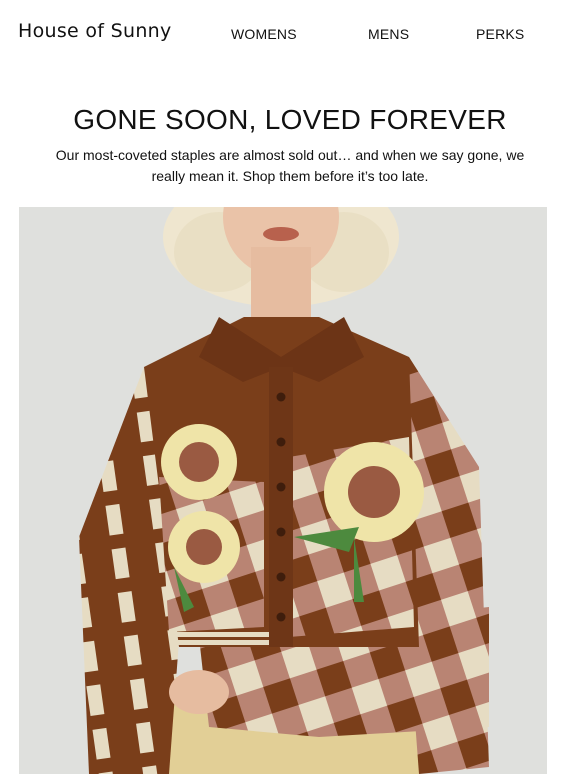 Image resolution: width=580 pixels, height=774 pixels. I want to click on nav-item-womens: WOMENS, so click(264, 34).